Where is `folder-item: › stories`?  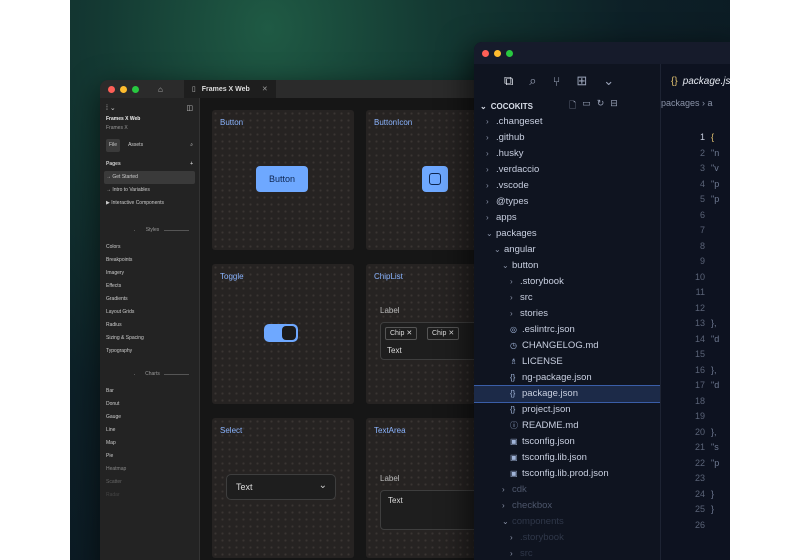 folder-item: › stories is located at coordinates (567, 314).